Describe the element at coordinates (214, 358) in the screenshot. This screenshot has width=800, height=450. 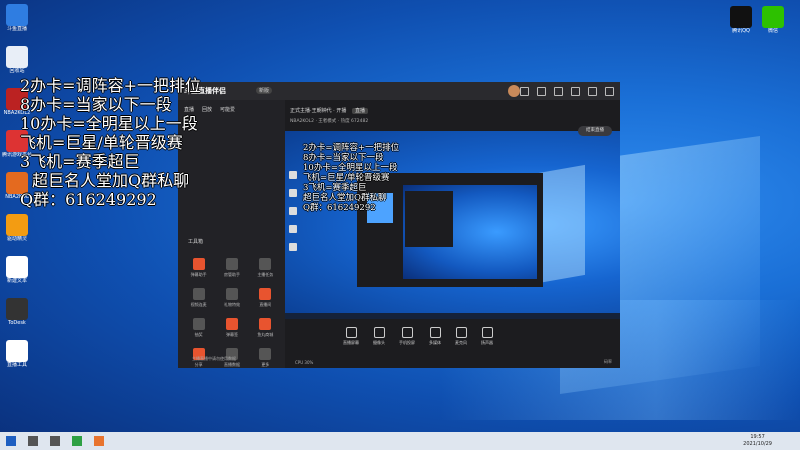
I see `footer-note: 主播直播中请勿使用数据` at that location.